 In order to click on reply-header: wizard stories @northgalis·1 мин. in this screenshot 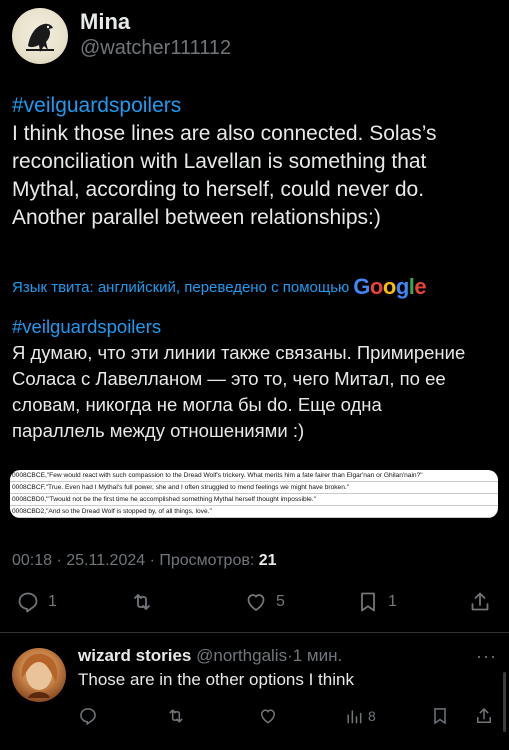, I will do `click(210, 656)`.